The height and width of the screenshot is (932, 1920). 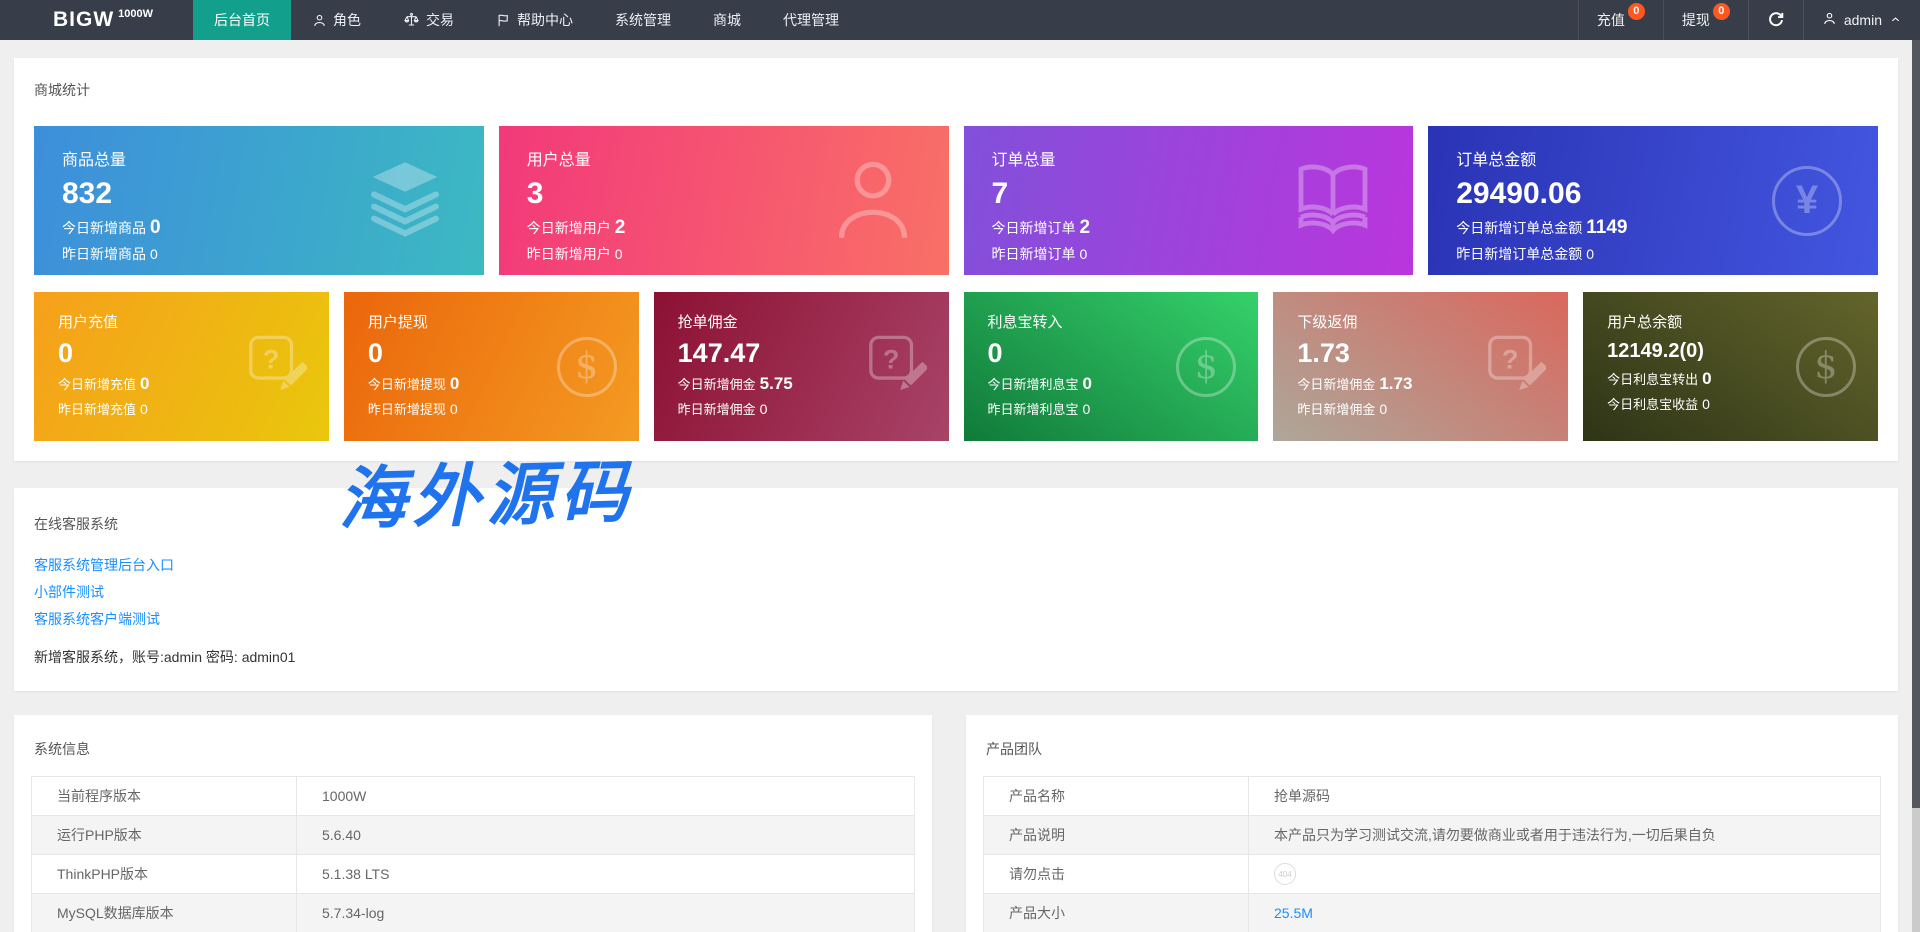 I want to click on stat-card-total-balance: 用户总余额 12149.2(0) 今日利息宝转出 0 今日利息宝收益 0 $, so click(x=1730, y=366).